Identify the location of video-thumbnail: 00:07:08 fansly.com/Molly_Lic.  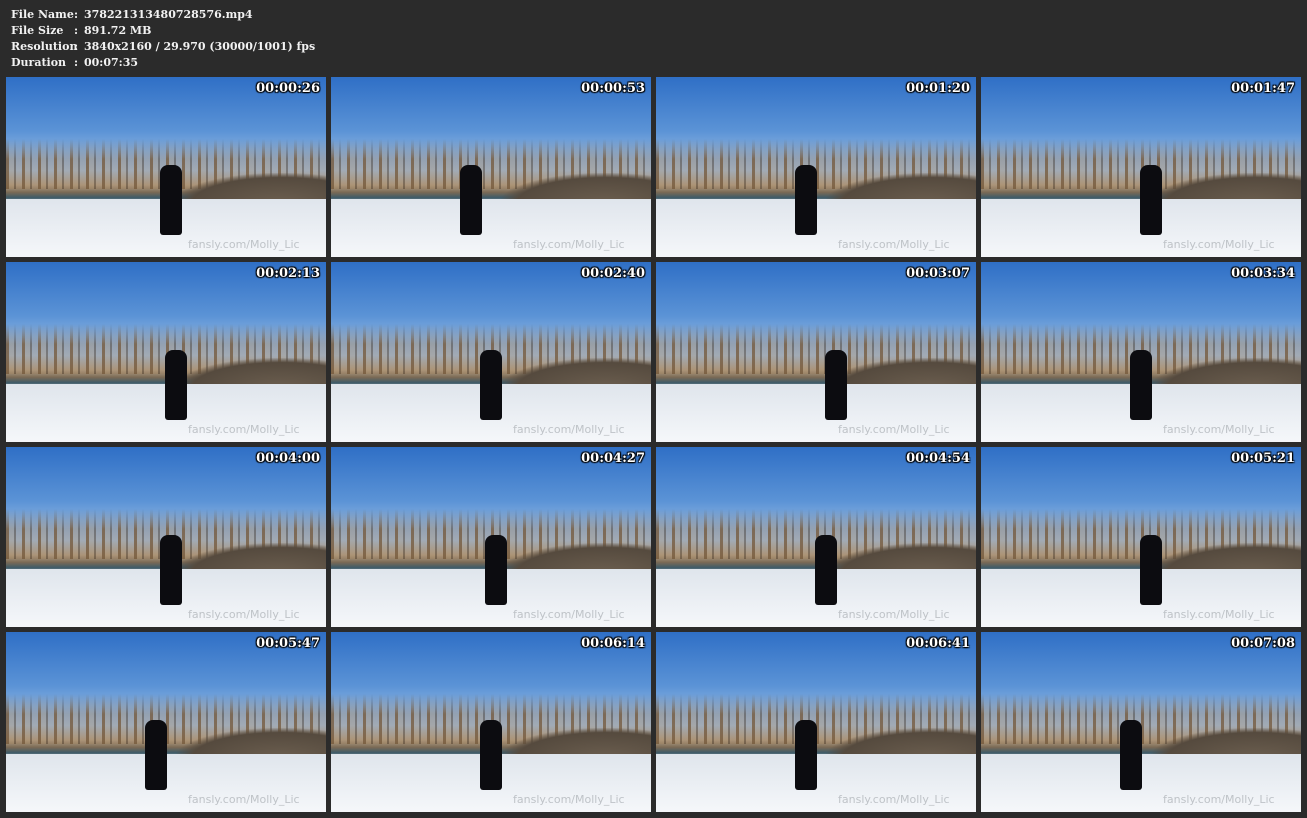
(1141, 722).